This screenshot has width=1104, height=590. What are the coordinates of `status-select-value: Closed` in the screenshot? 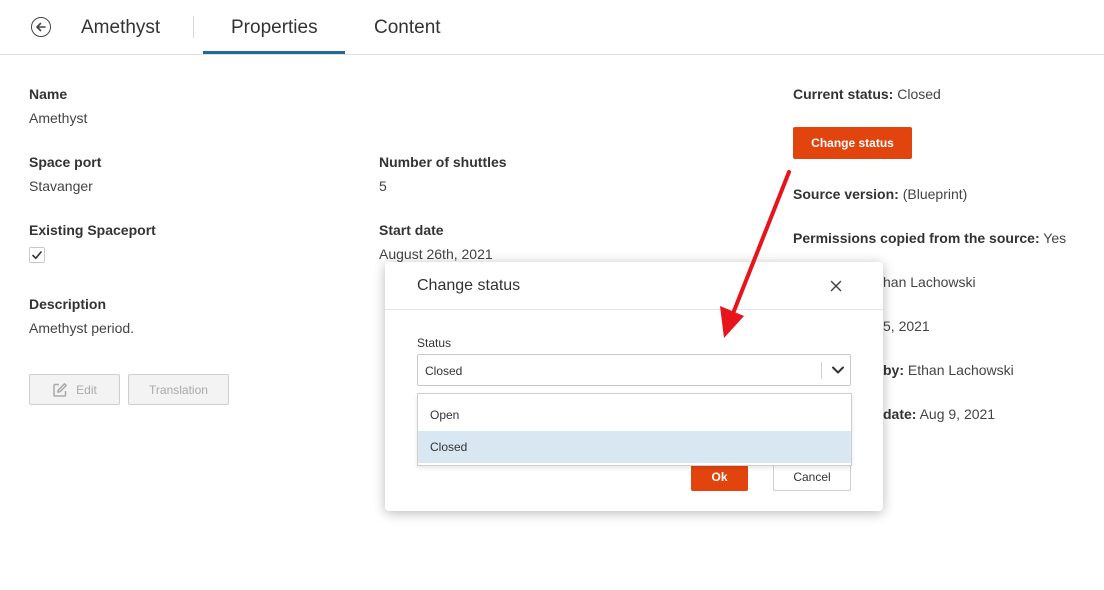 It's located at (444, 371).